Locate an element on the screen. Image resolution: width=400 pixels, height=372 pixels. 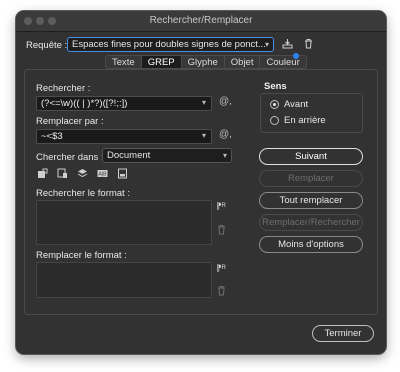
replace-input: ~<$3 is located at coordinates (124, 136).